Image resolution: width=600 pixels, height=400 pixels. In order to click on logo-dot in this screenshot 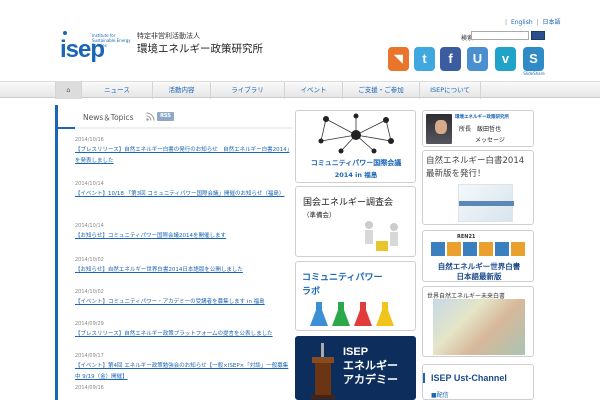, I will do `click(65, 33)`.